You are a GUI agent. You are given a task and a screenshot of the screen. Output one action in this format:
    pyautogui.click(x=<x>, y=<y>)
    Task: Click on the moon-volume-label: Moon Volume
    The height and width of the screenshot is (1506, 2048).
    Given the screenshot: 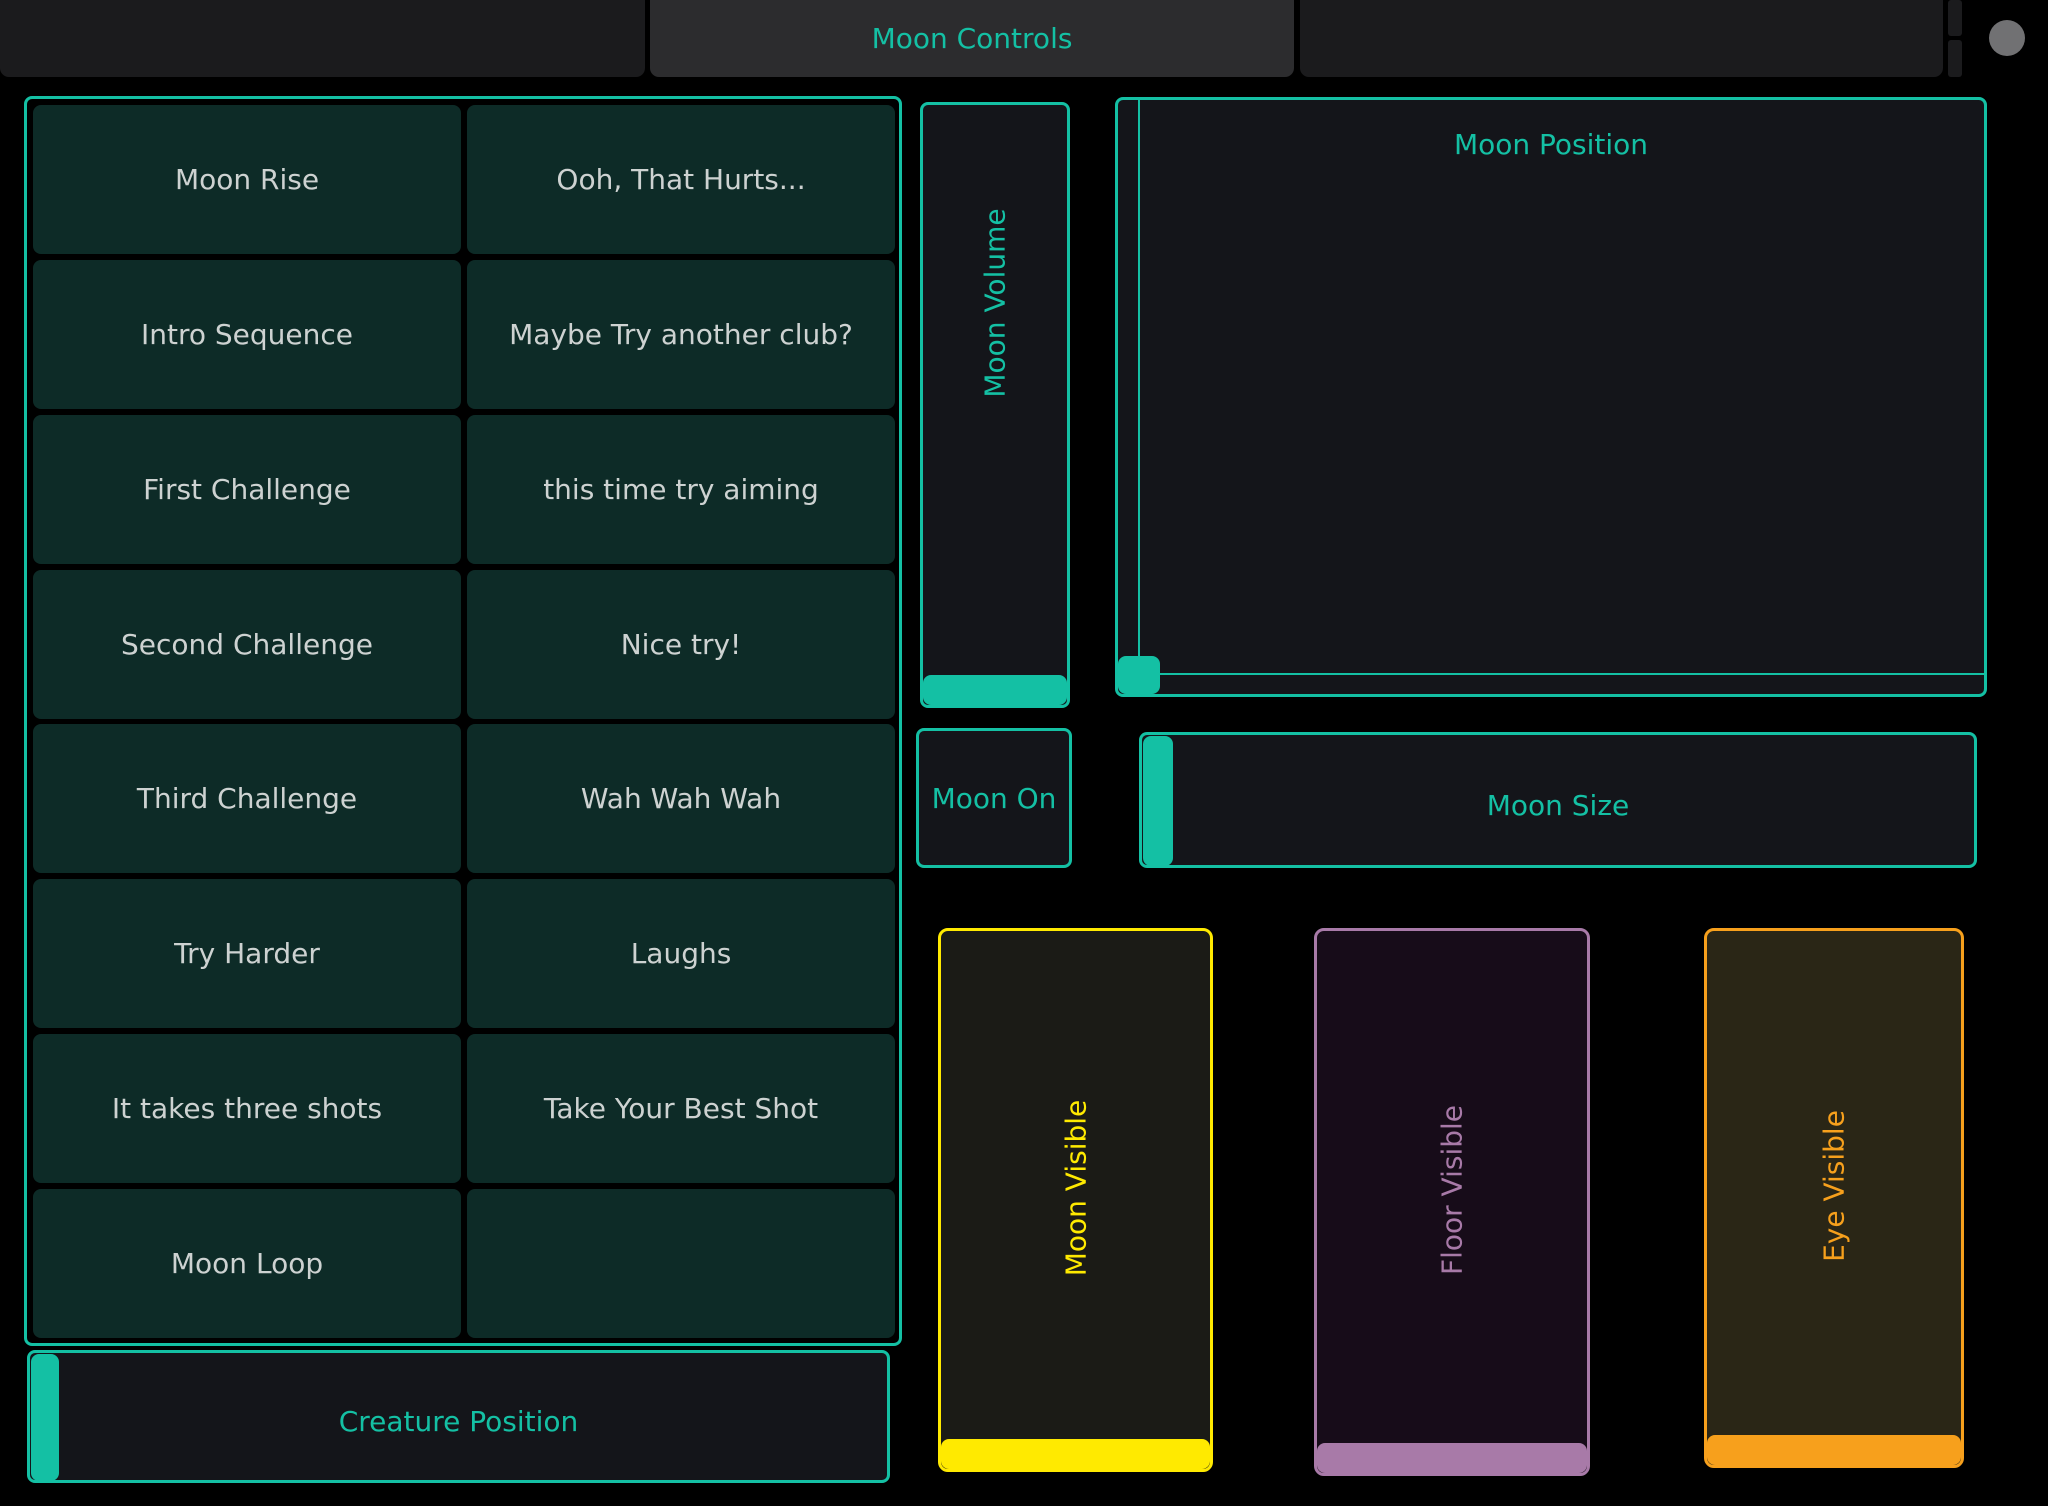 What is the action you would take?
    pyautogui.click(x=995, y=303)
    